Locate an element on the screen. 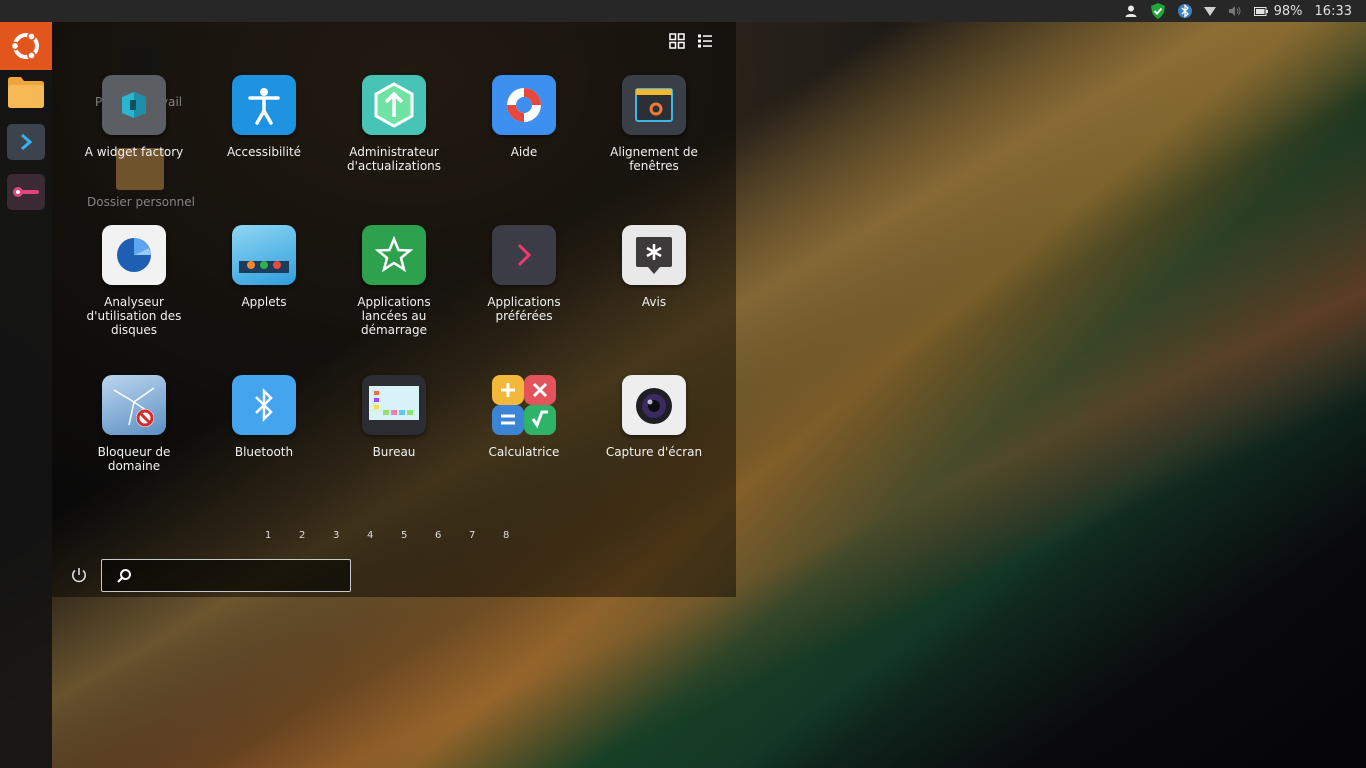 The image size is (1366, 768). app-help: Aide is located at coordinates (524, 117).